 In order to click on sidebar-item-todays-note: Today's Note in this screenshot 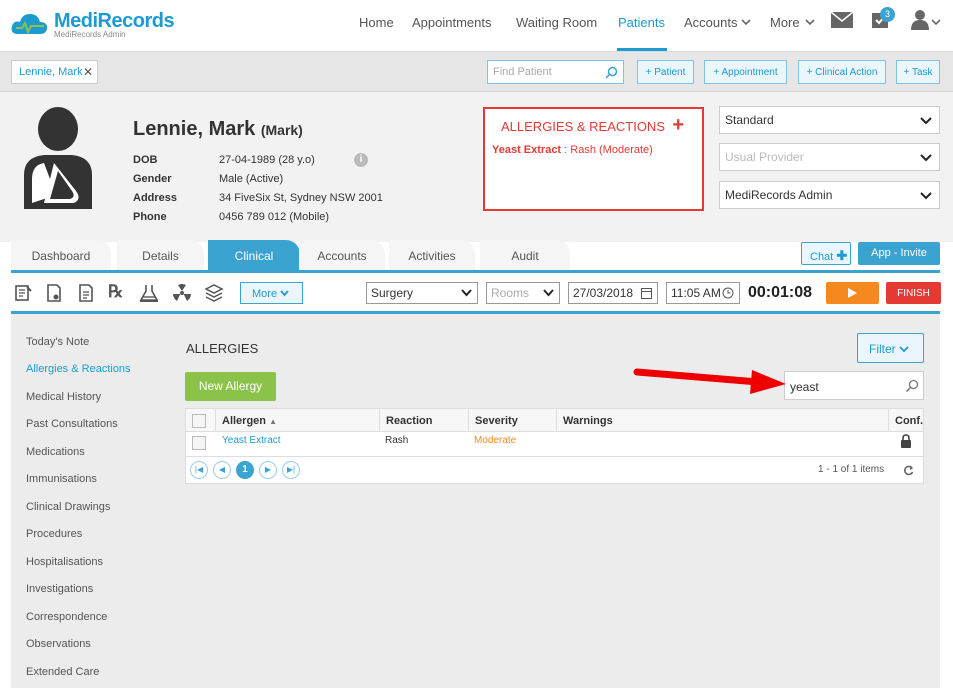, I will do `click(57, 342)`.